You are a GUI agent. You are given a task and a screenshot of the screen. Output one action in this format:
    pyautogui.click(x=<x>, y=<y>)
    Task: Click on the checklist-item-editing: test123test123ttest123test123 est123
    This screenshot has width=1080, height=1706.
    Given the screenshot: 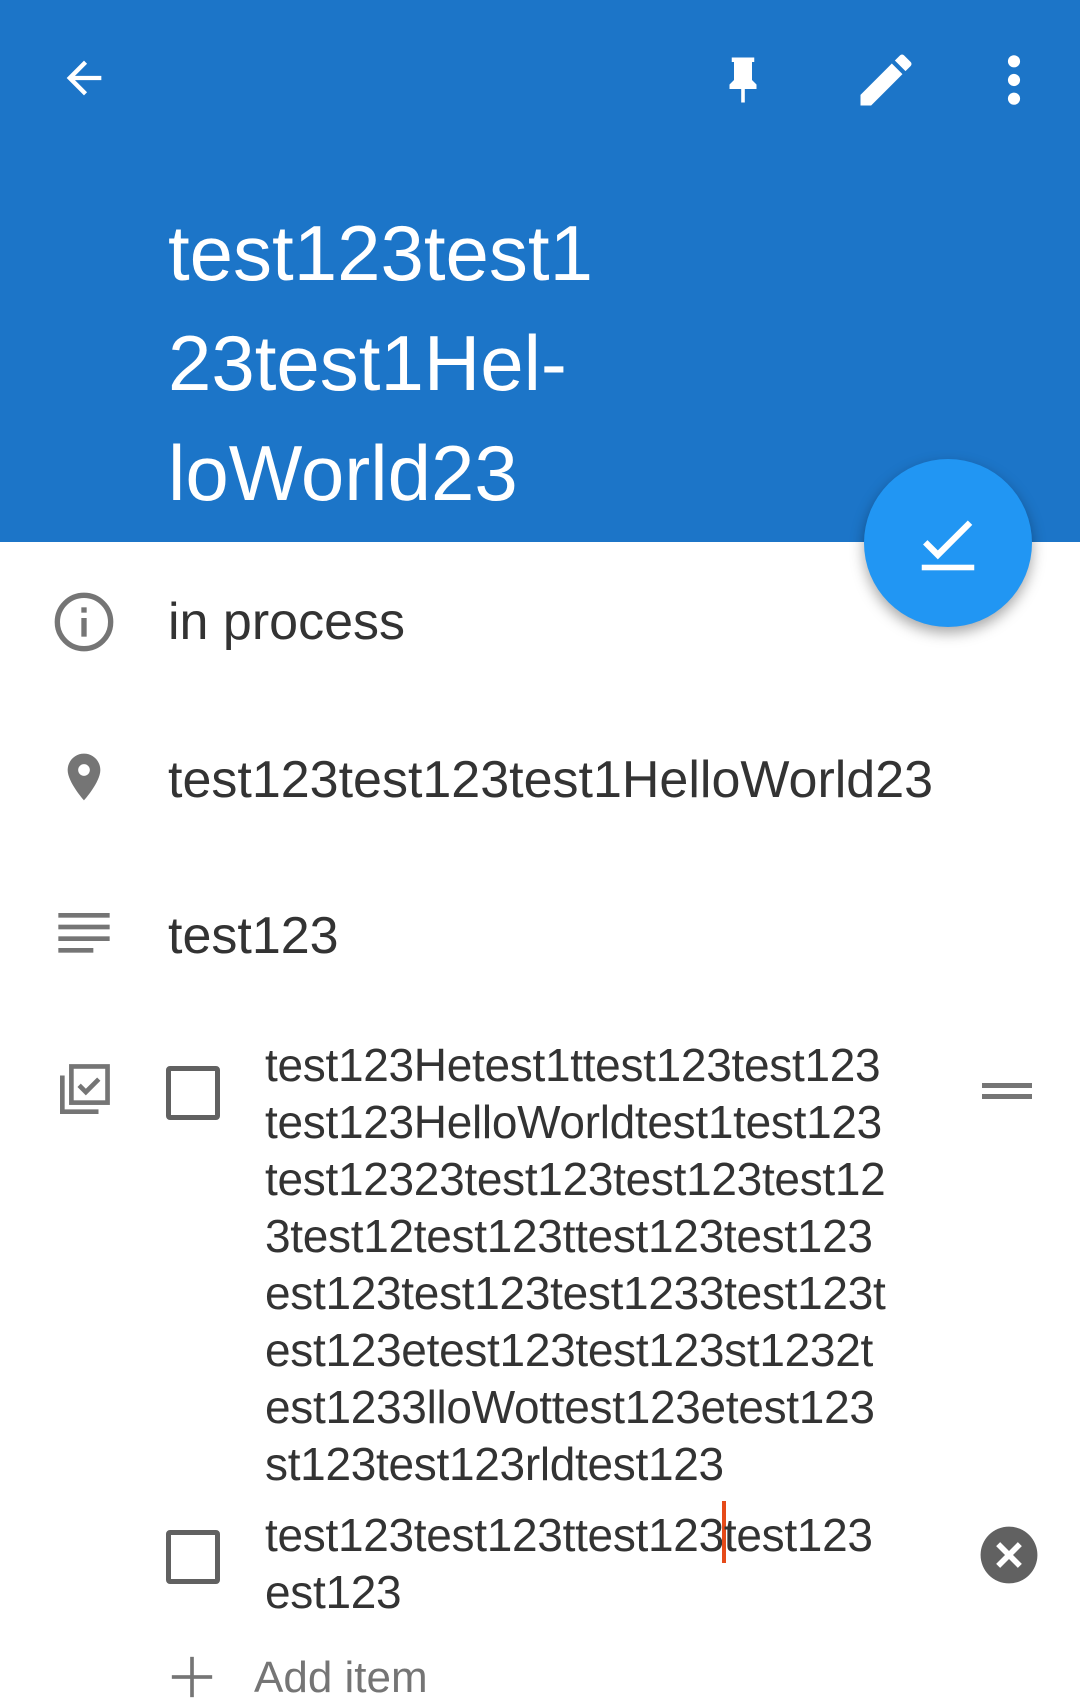 What is the action you would take?
    pyautogui.click(x=615, y=1561)
    